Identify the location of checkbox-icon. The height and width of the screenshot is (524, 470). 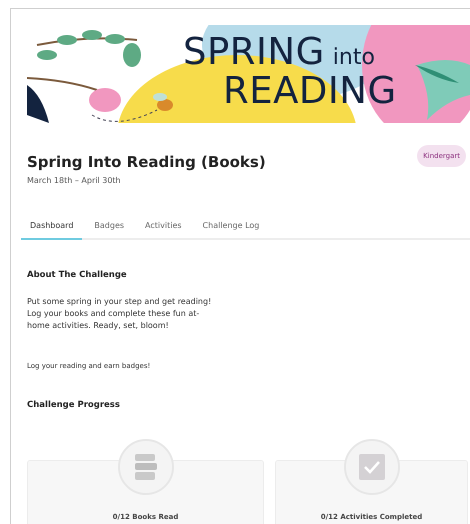
(371, 467).